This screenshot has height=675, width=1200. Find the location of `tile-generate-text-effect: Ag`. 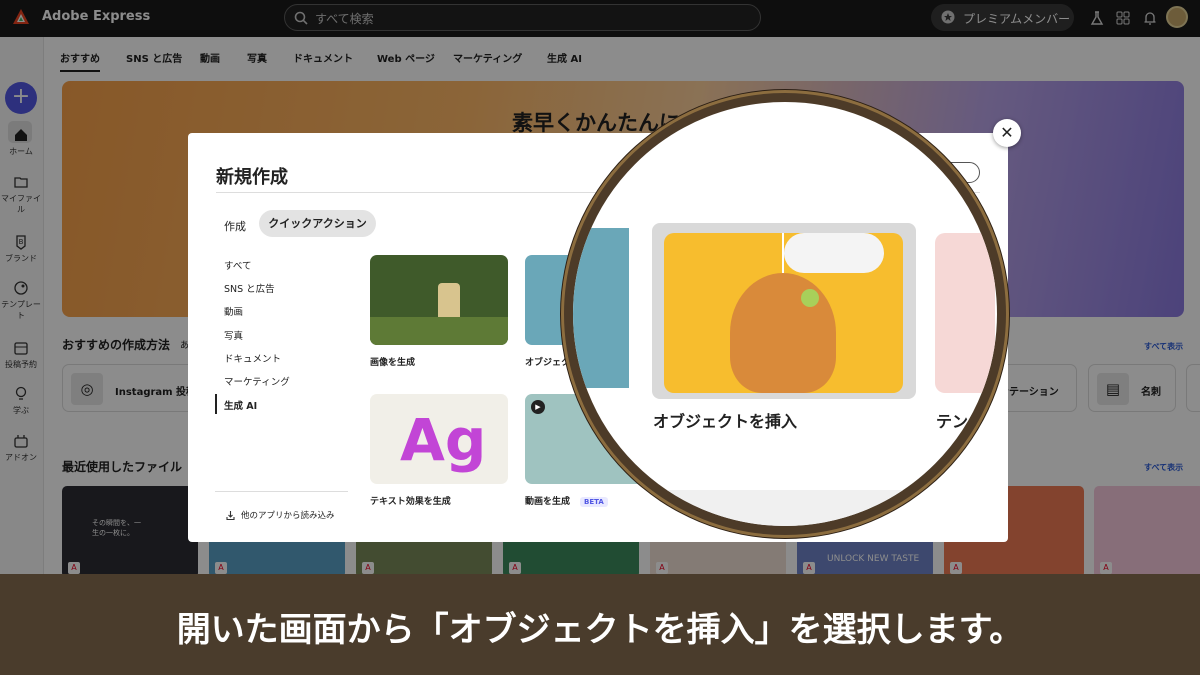

tile-generate-text-effect: Ag is located at coordinates (439, 439).